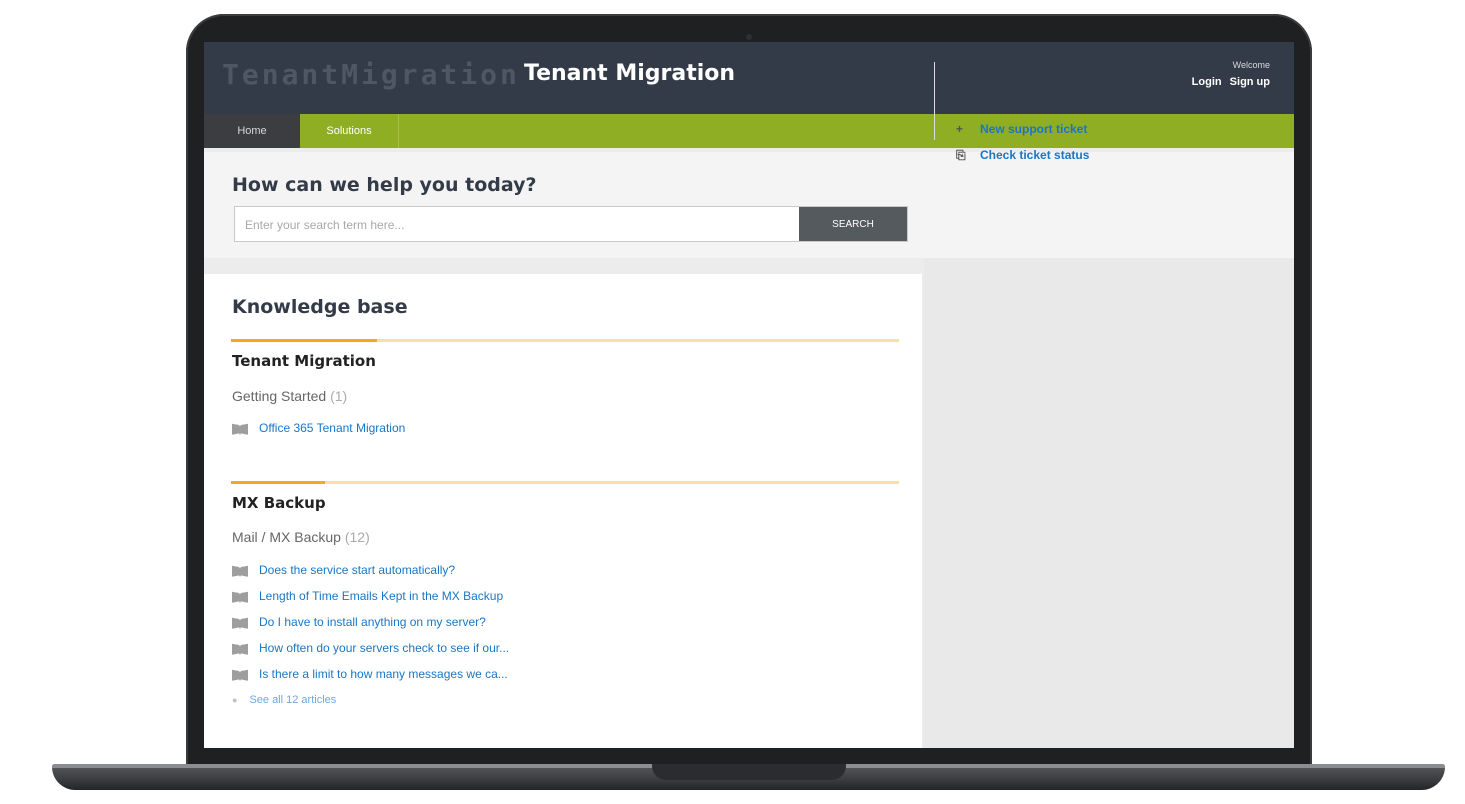  I want to click on welcome-text: Welcome, so click(1251, 65).